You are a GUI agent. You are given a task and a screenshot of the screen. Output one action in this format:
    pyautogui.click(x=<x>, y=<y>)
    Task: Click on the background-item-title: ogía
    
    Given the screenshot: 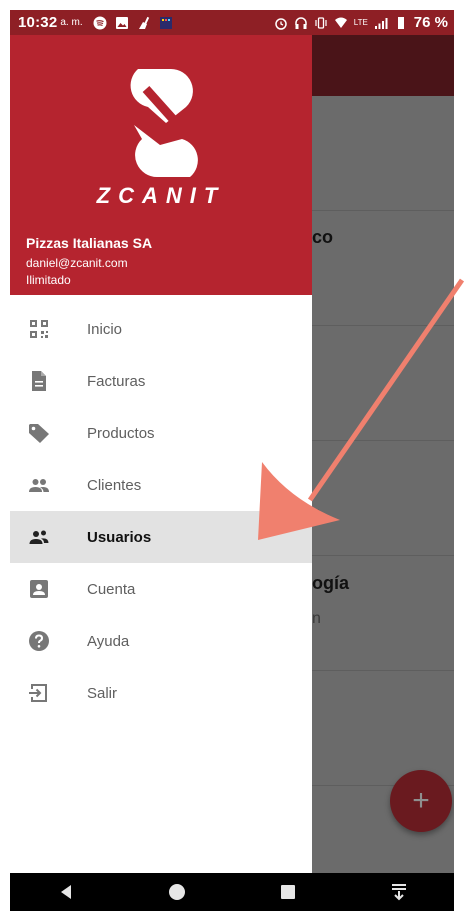 What is the action you would take?
    pyautogui.click(x=331, y=583)
    